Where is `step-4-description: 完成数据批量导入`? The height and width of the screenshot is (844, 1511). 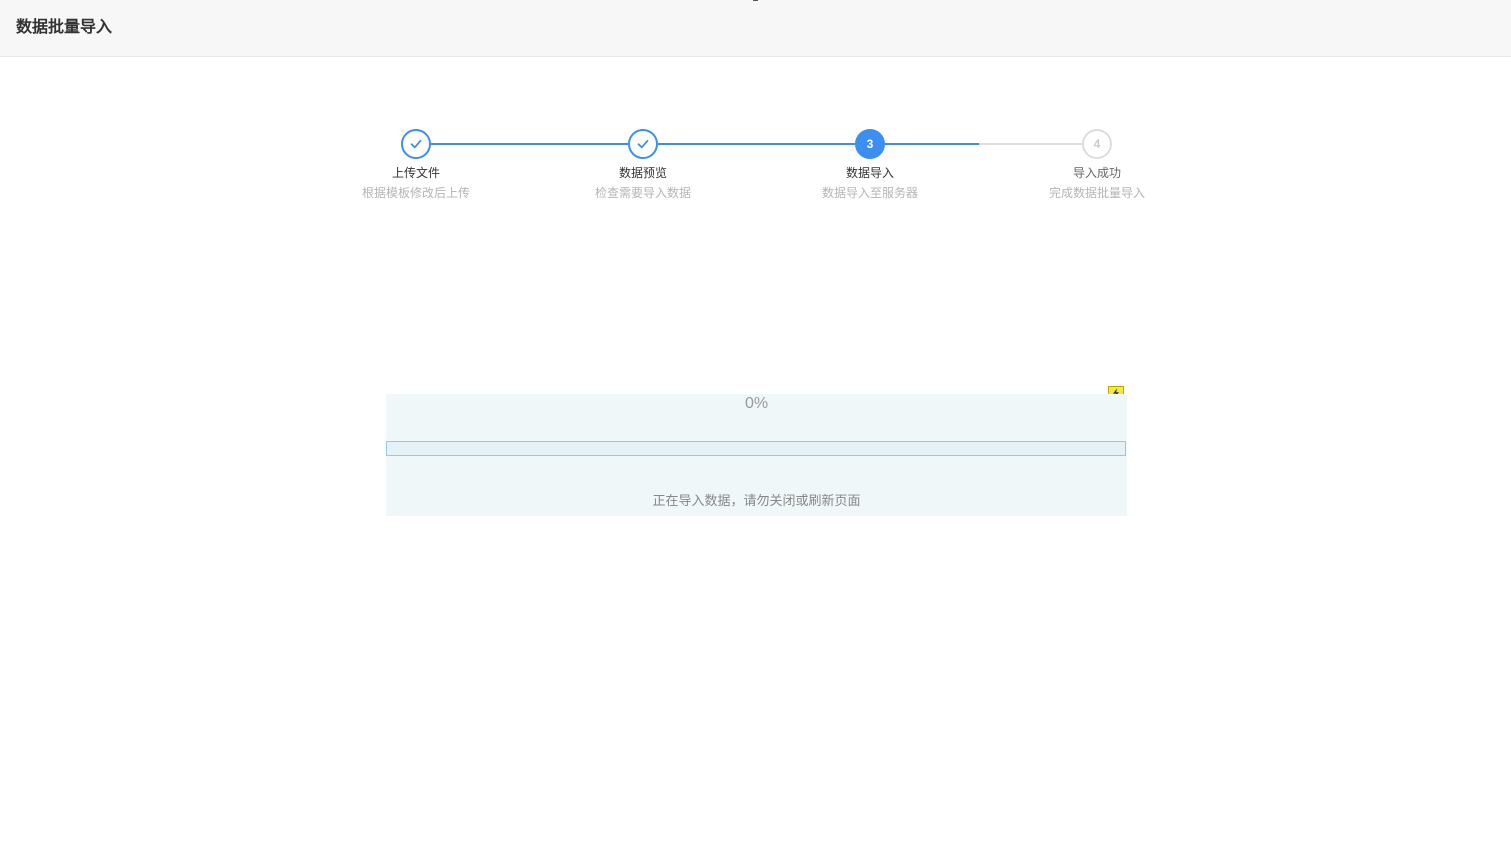
step-4-description: 完成数据批量导入 is located at coordinates (1096, 193).